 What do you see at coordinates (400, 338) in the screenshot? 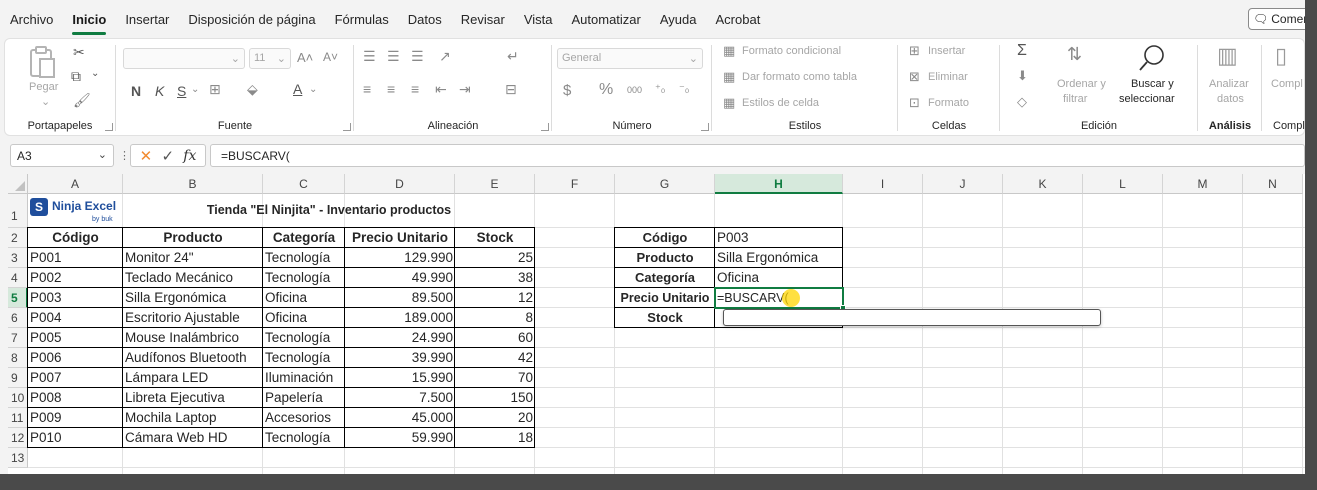
I see `table-cell: 24.990` at bounding box center [400, 338].